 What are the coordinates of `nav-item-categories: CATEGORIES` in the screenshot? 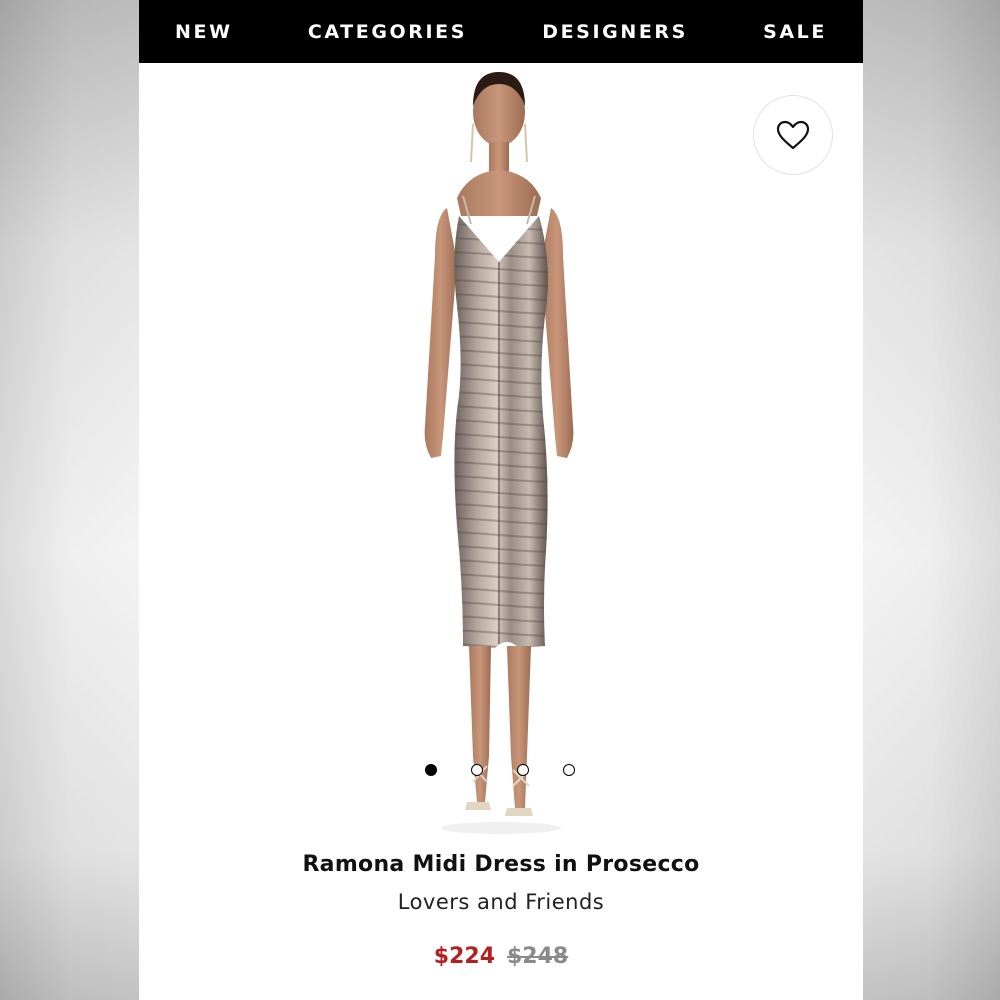 It's located at (387, 32).